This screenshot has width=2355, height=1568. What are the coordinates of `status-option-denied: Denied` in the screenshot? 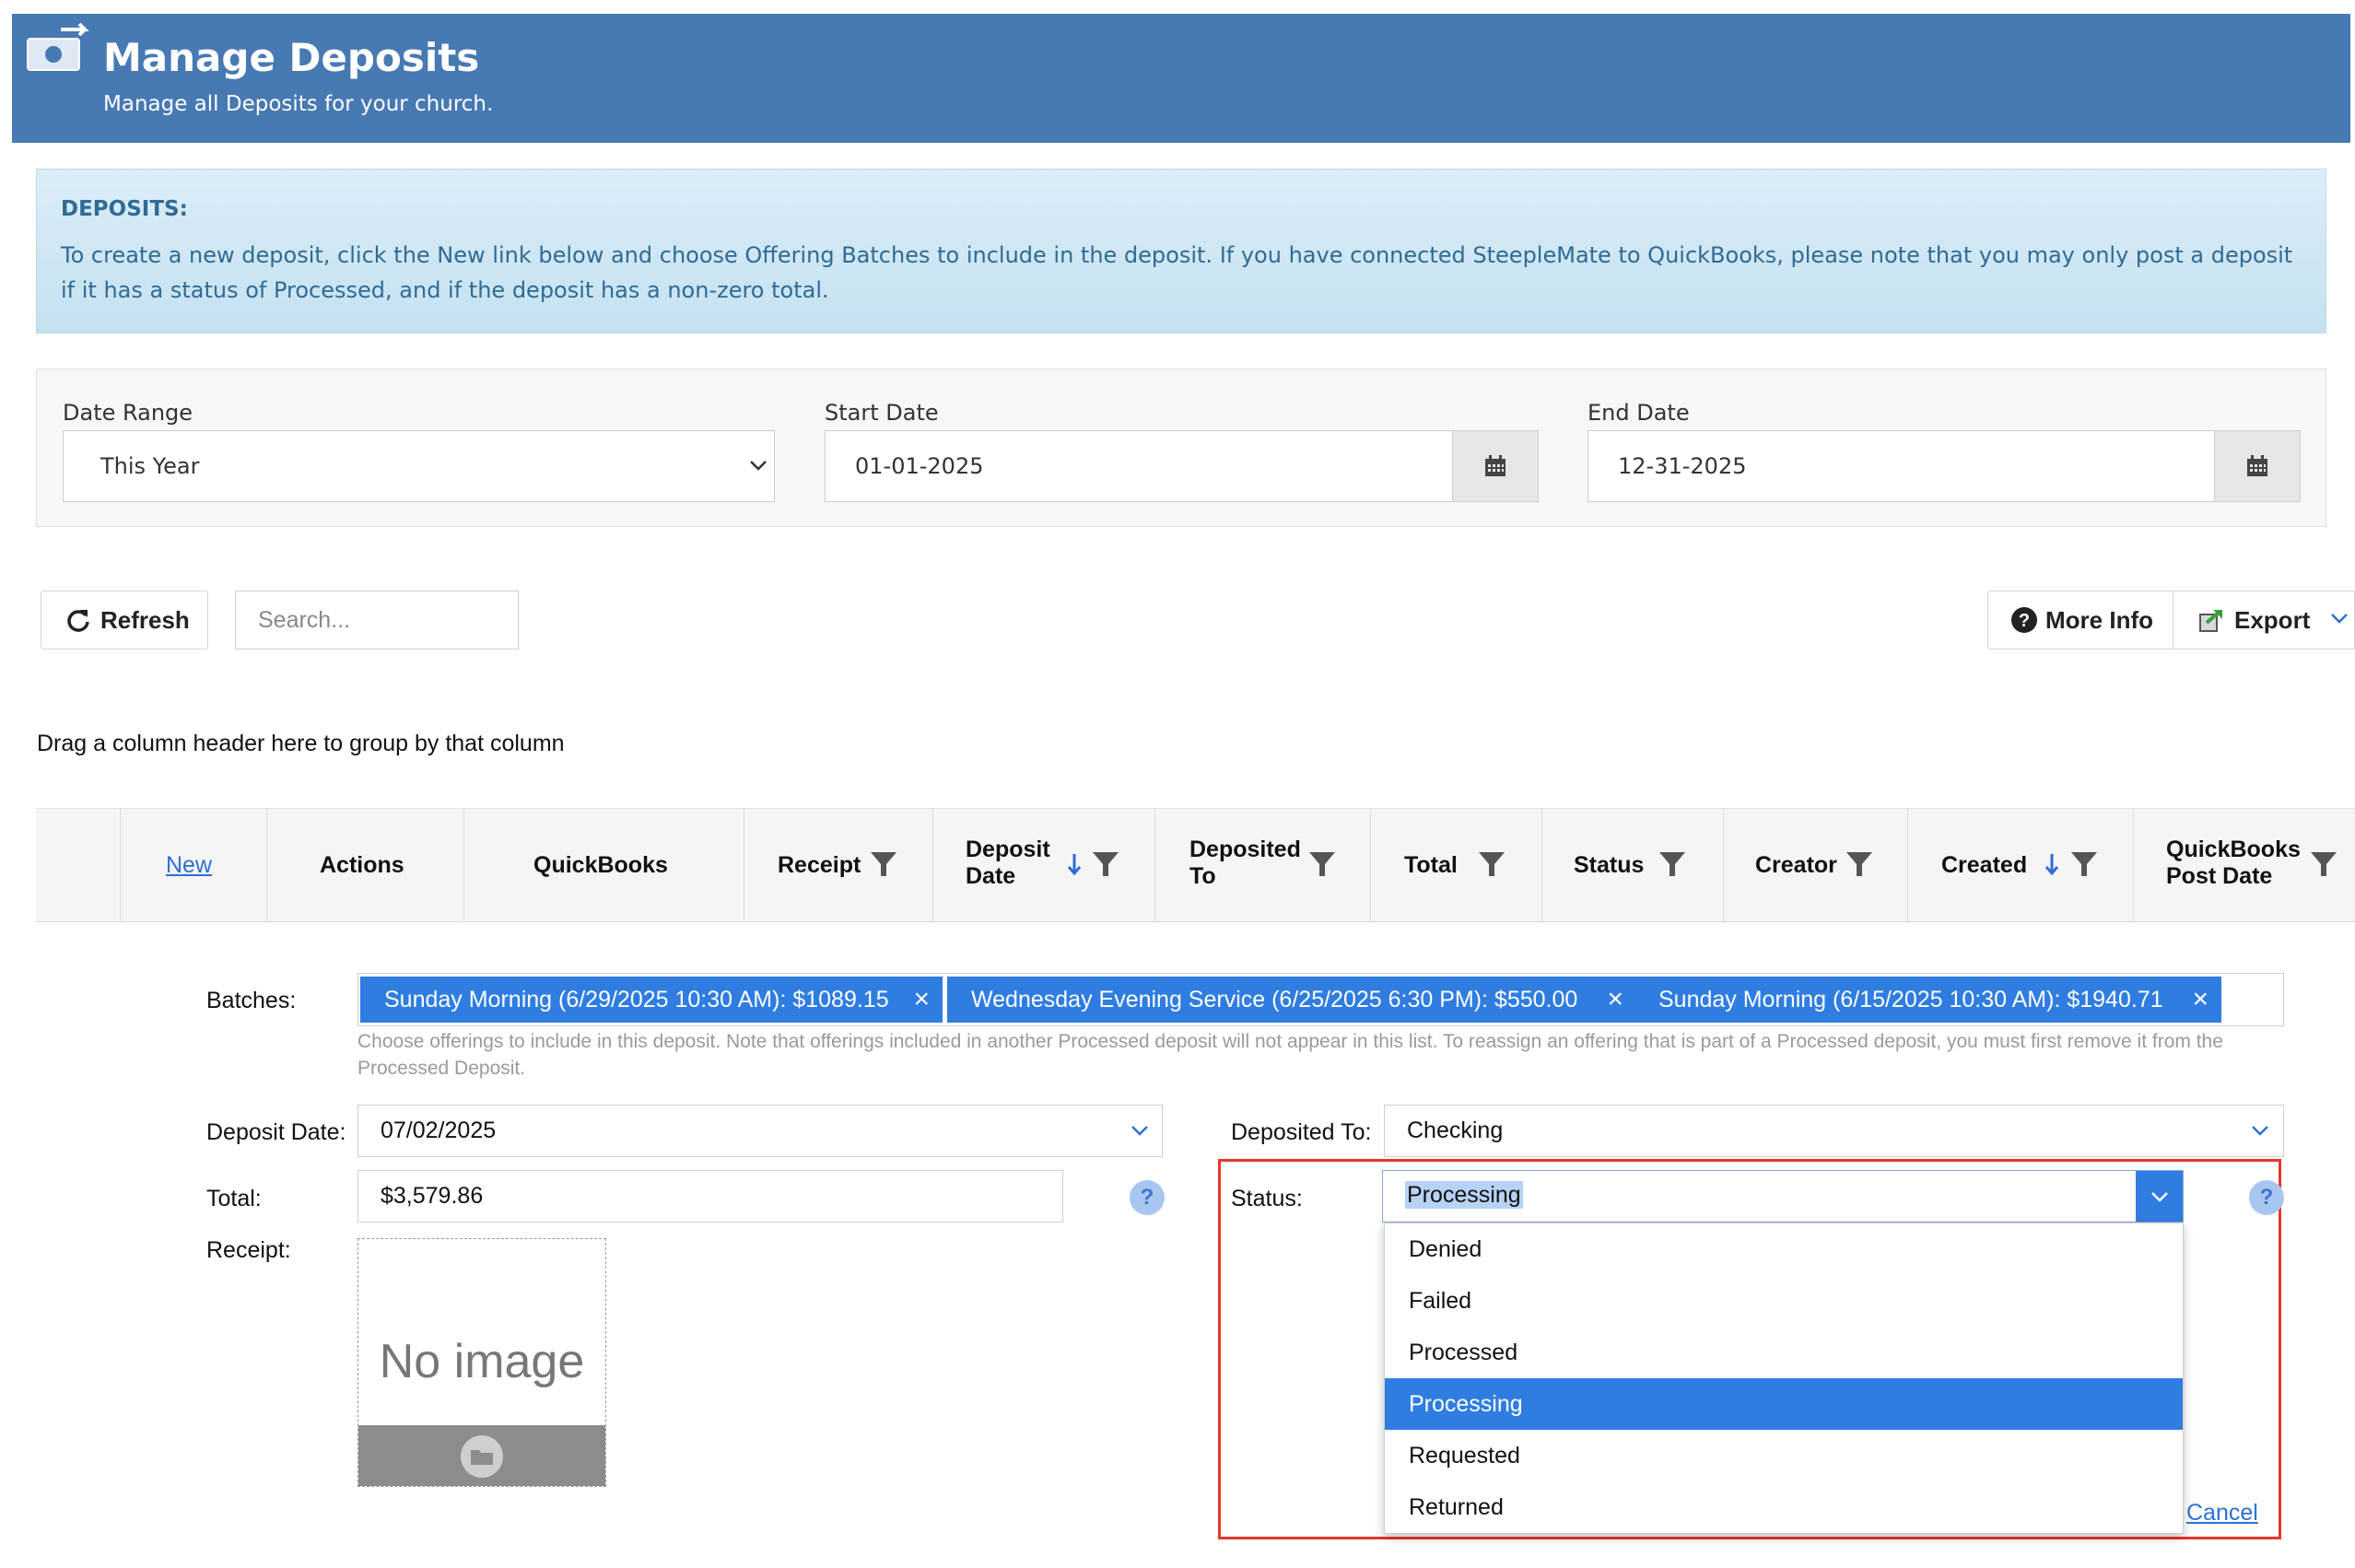 It's located at (1784, 1249).